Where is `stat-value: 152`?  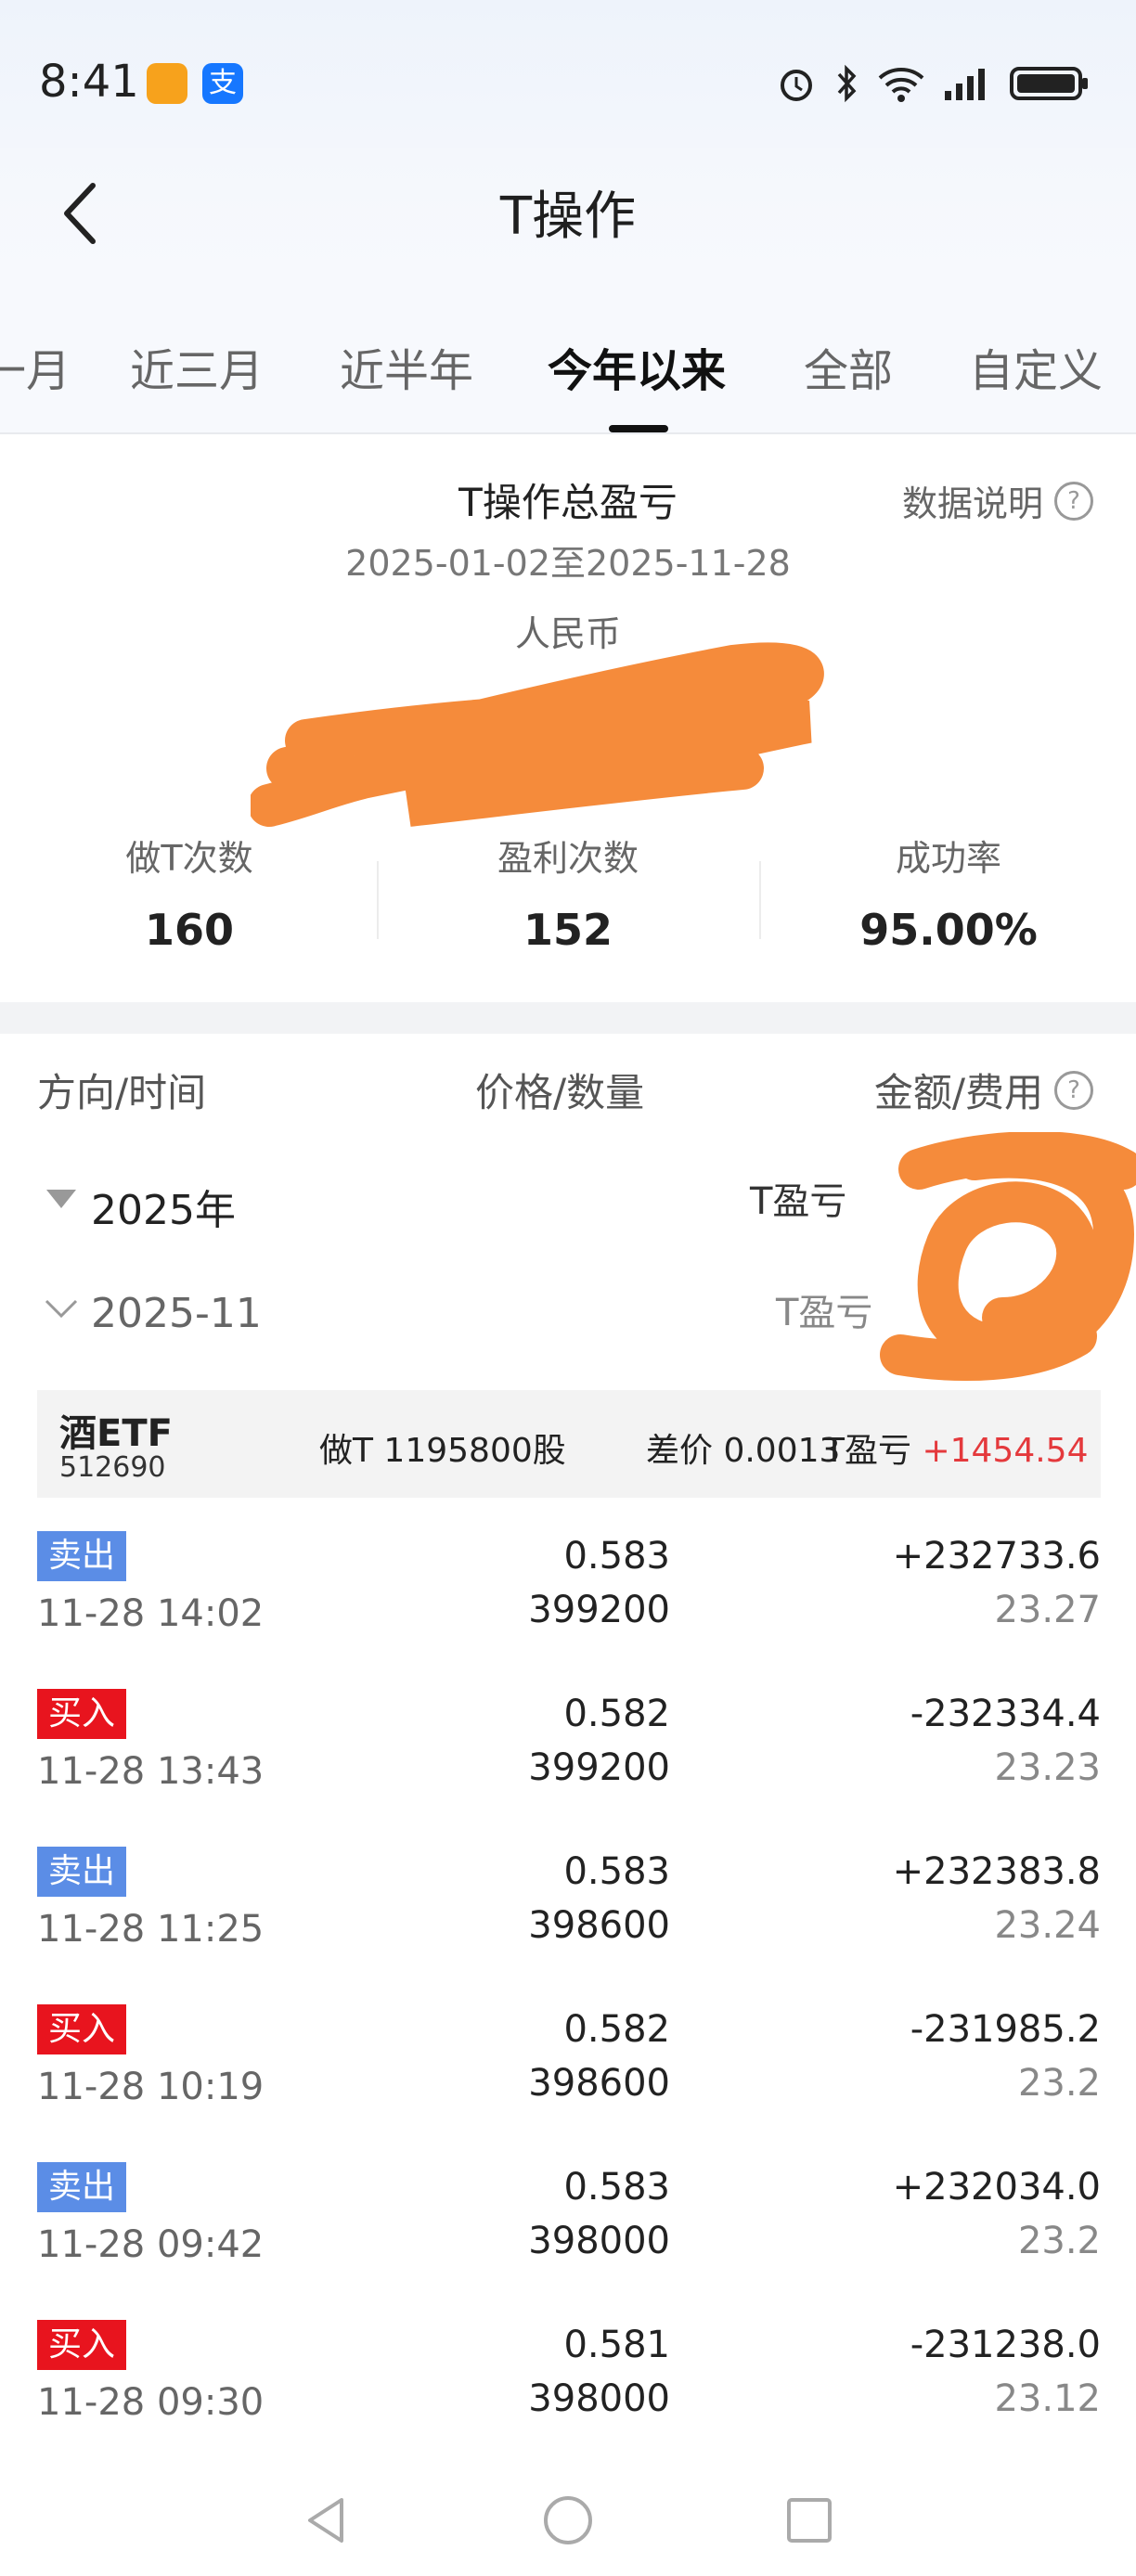 stat-value: 152 is located at coordinates (568, 930).